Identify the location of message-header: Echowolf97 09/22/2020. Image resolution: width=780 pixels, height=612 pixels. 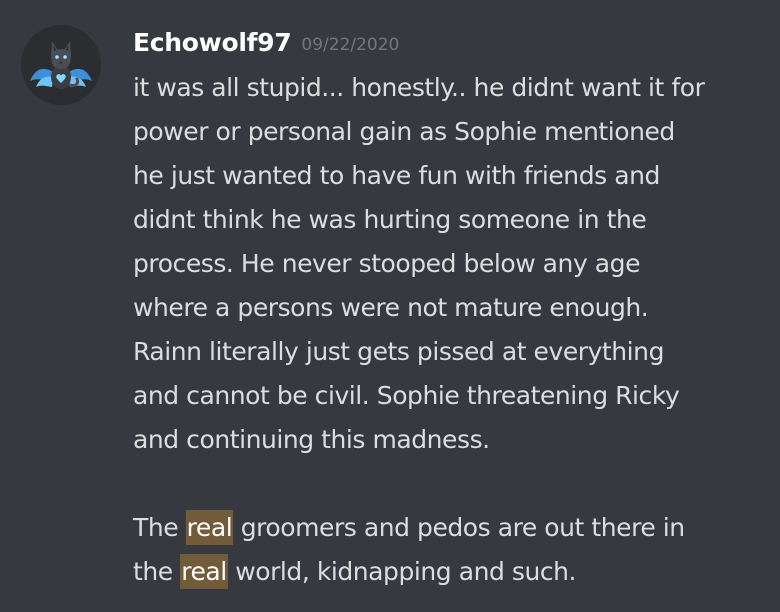
(266, 44).